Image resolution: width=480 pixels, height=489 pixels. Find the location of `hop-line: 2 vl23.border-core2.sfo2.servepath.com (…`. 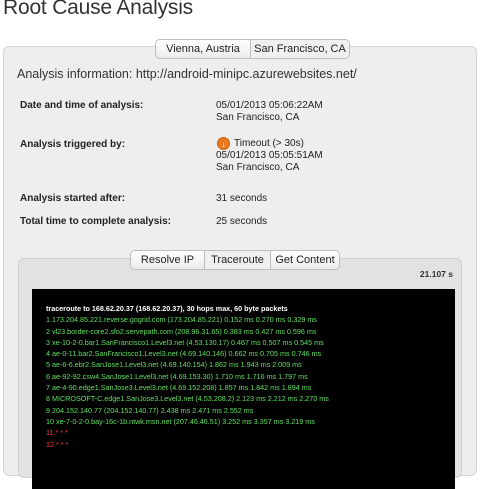

hop-line: 2 vl23.border-core2.sfo2.servepath.com (… is located at coordinates (181, 331).